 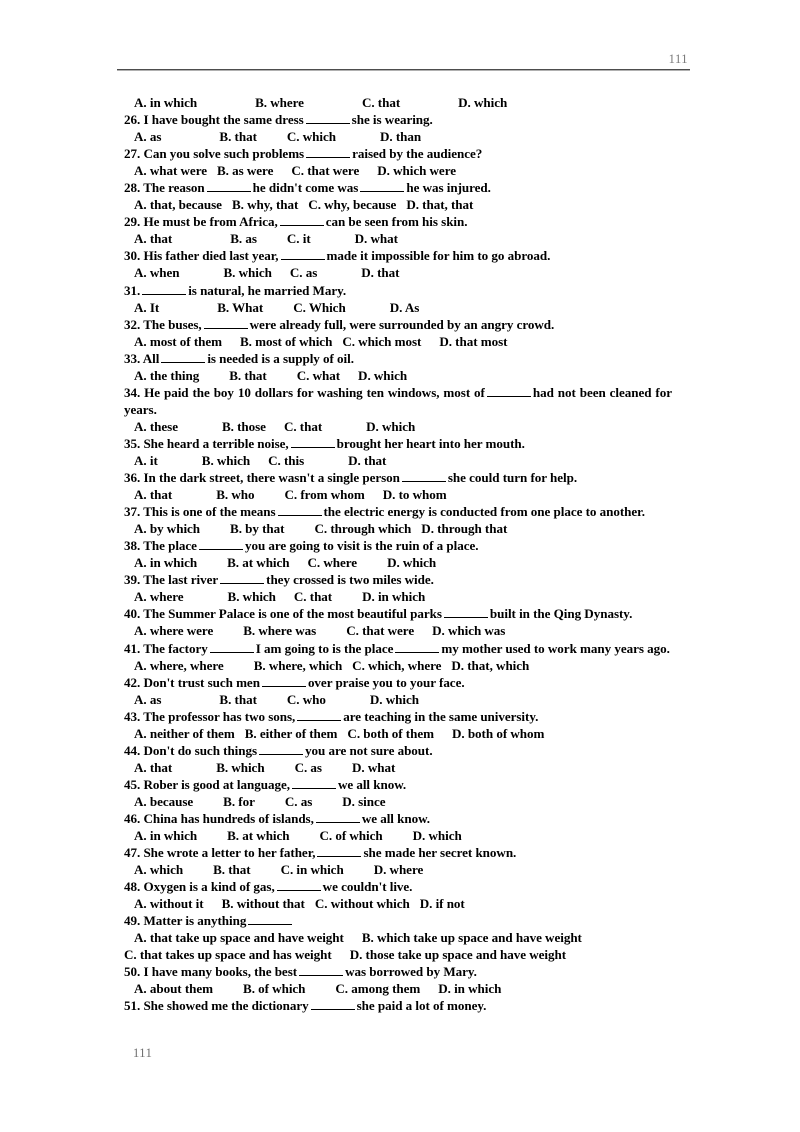 What do you see at coordinates (398, 102) in the screenshot?
I see `options-row: A. in which B. where C. that D. which` at bounding box center [398, 102].